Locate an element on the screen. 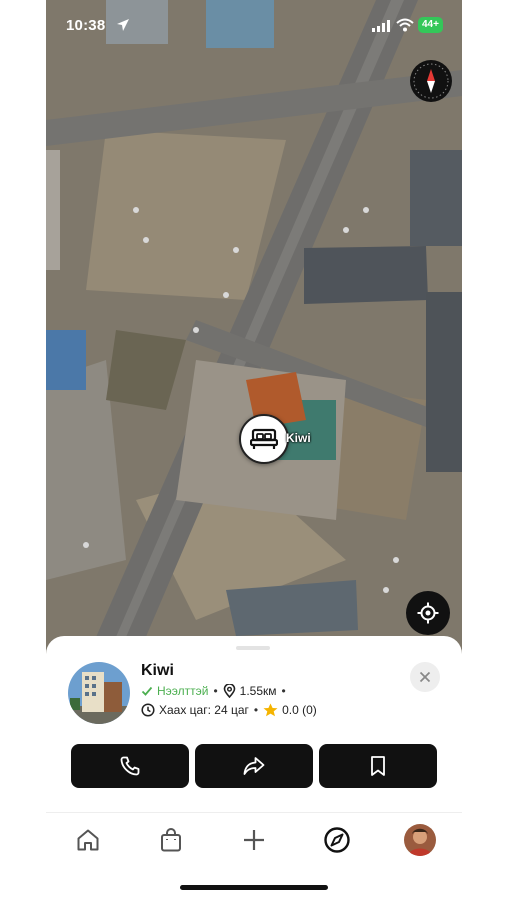 The width and height of the screenshot is (507, 900). distance: 1.55км is located at coordinates (258, 691).